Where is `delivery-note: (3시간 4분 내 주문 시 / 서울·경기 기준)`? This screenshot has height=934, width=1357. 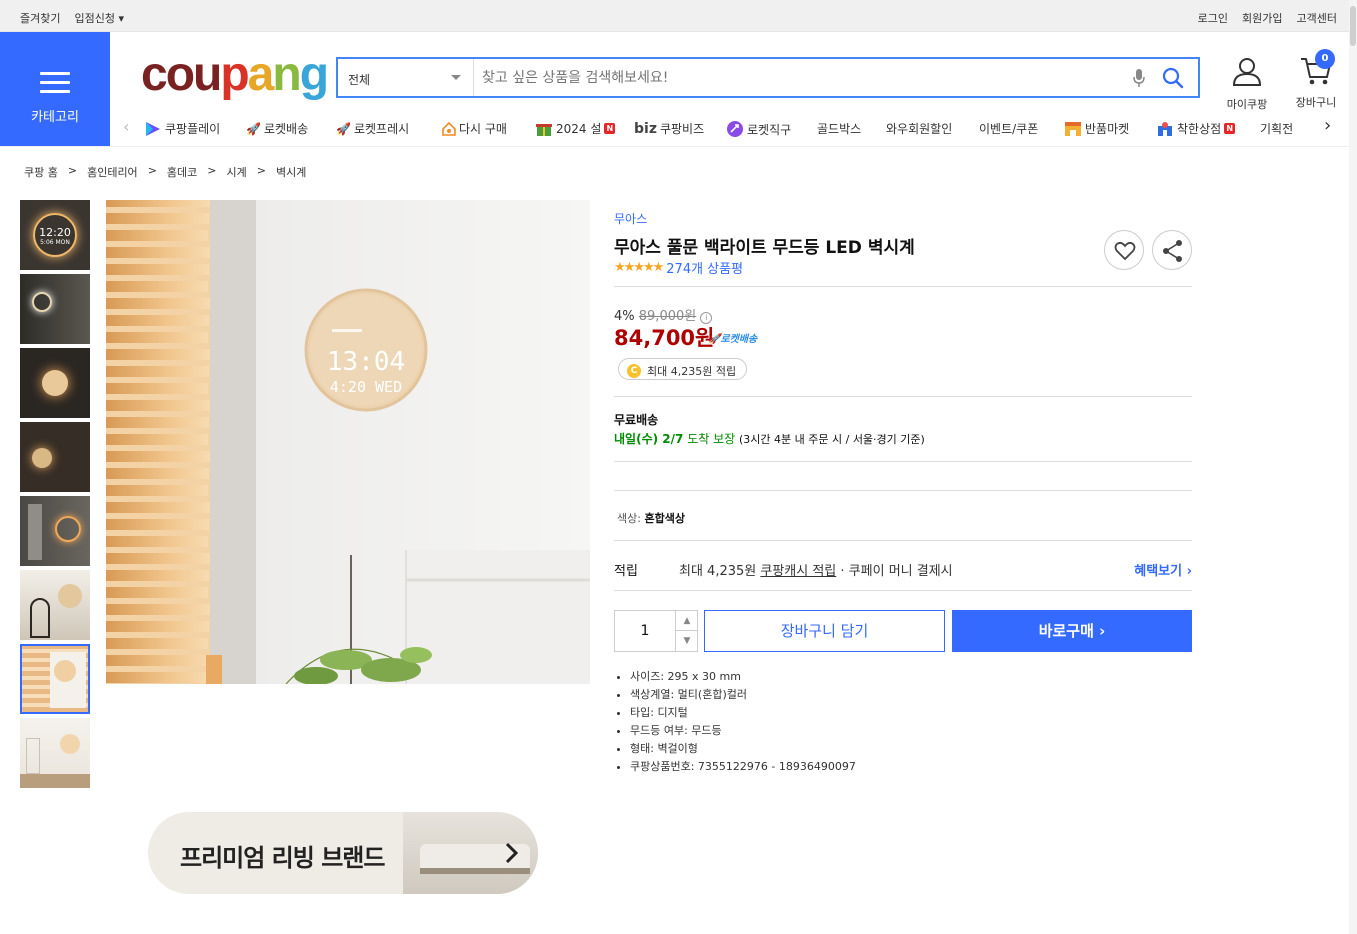 delivery-note: (3시간 4분 내 주문 시 / 서울·경기 기준) is located at coordinates (832, 439).